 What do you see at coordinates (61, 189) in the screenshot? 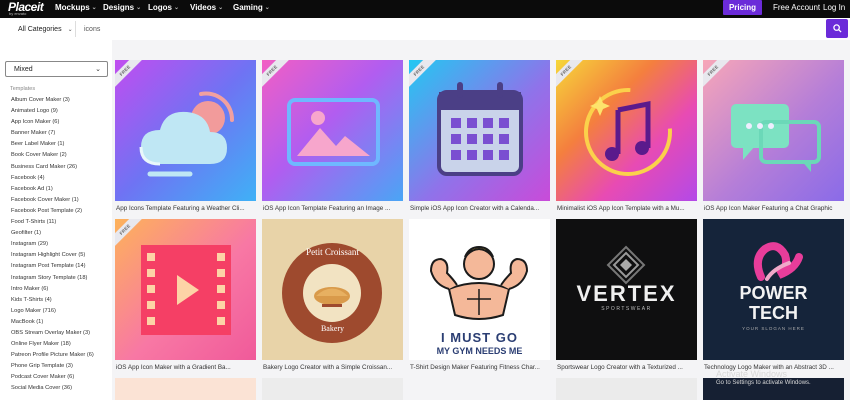
I see `template-filter-item: Facebook Ad (1)` at bounding box center [61, 189].